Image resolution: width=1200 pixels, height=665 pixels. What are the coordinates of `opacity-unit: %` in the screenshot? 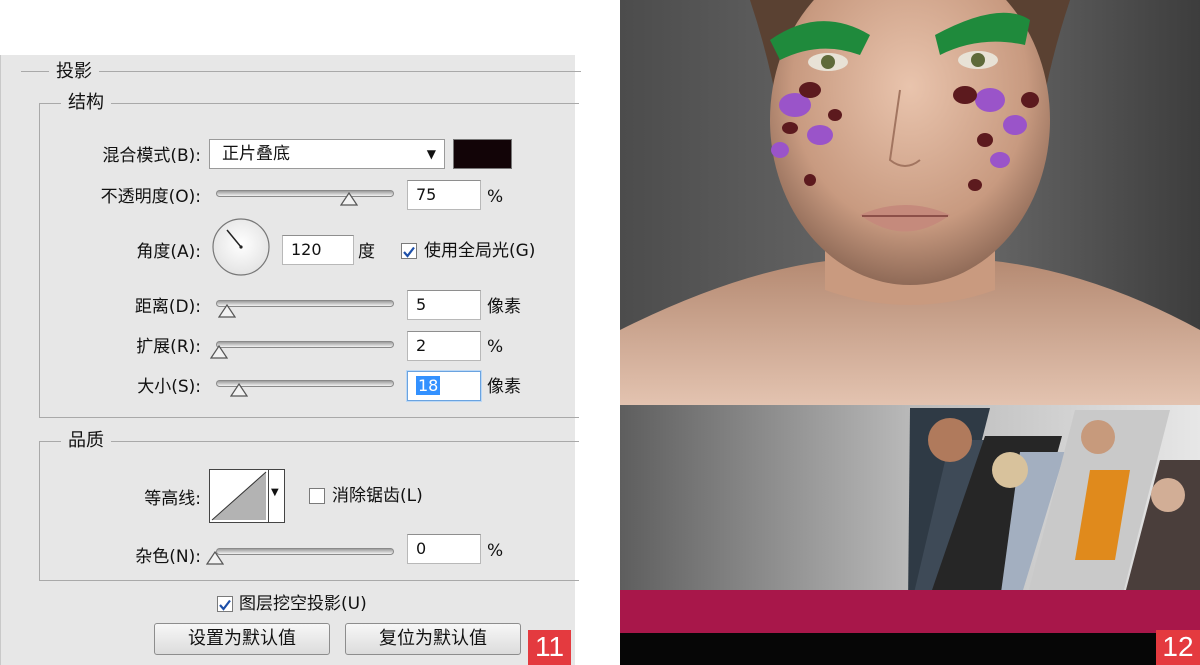 It's located at (495, 197).